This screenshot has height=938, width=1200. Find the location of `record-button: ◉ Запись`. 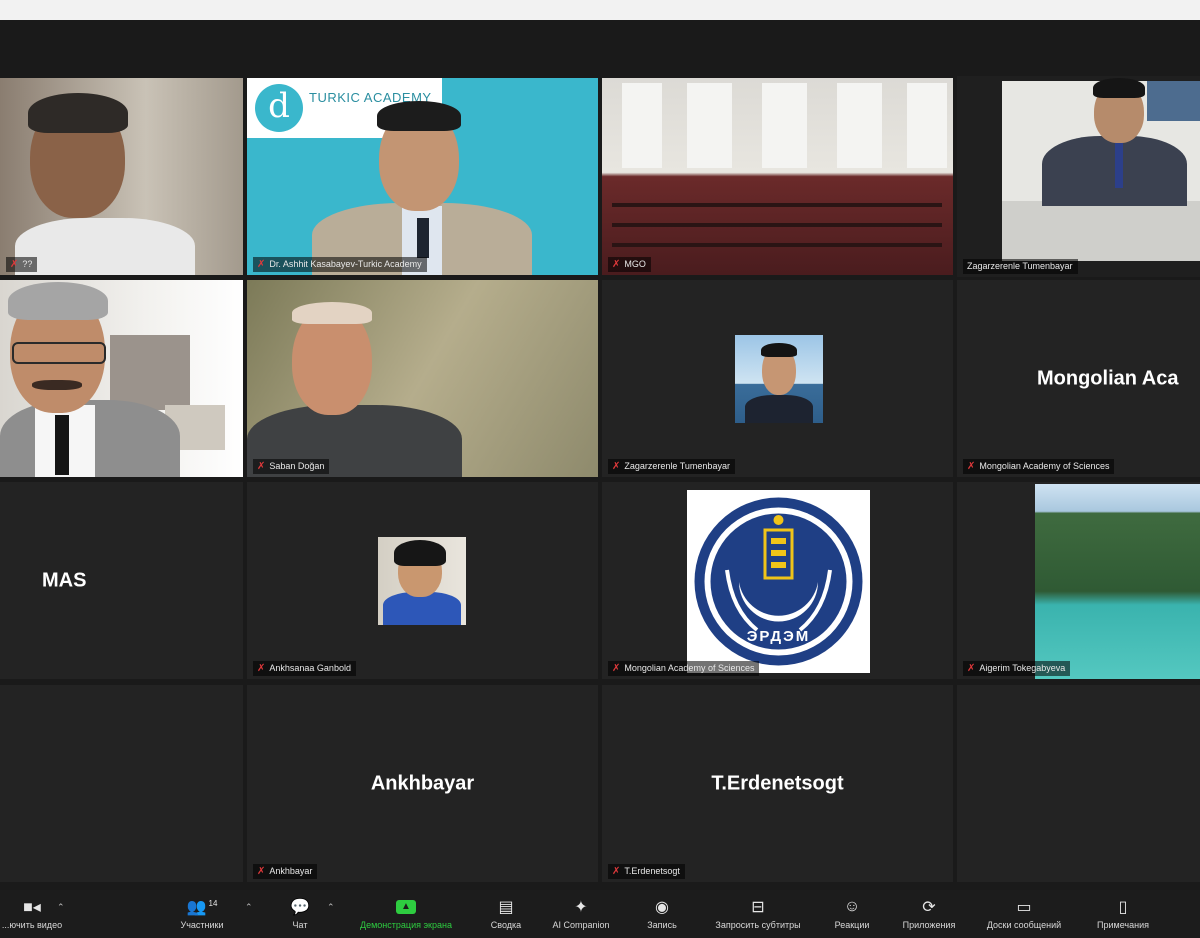

record-button: ◉ Запись is located at coordinates (662, 916).